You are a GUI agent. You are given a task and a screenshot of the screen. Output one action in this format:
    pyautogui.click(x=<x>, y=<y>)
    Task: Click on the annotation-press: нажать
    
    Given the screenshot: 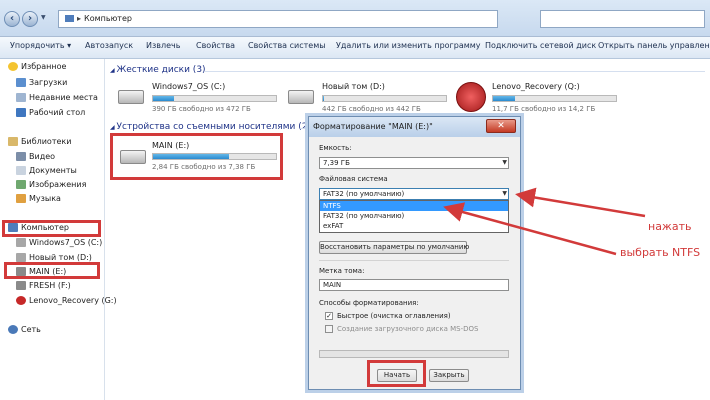 What is the action you would take?
    pyautogui.click(x=670, y=226)
    